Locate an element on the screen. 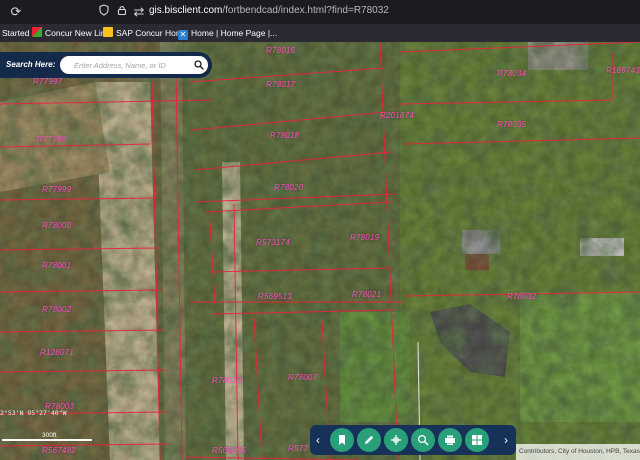 The image size is (640, 460). parcel-label: R573174 is located at coordinates (273, 242).